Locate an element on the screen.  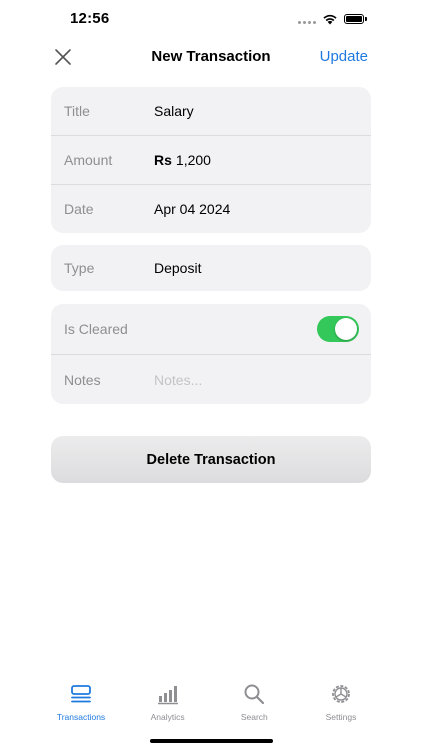
amount-value: 1,200 is located at coordinates (193, 160).